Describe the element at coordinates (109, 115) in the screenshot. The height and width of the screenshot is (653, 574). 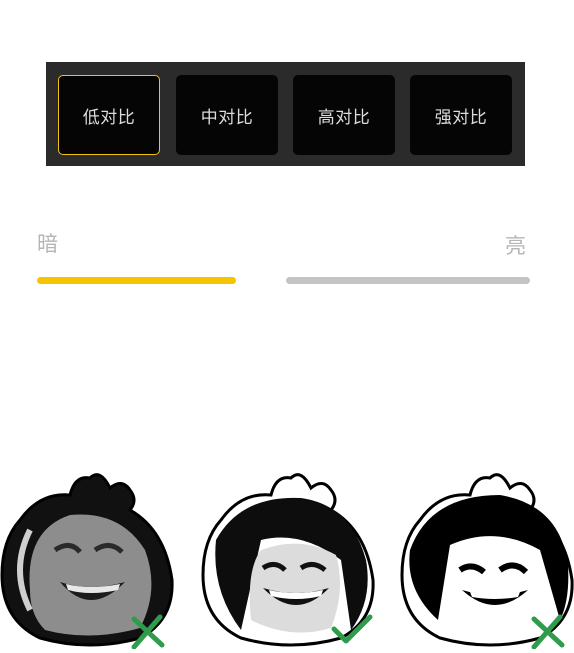
I see `low-contrast-button: 低对比` at that location.